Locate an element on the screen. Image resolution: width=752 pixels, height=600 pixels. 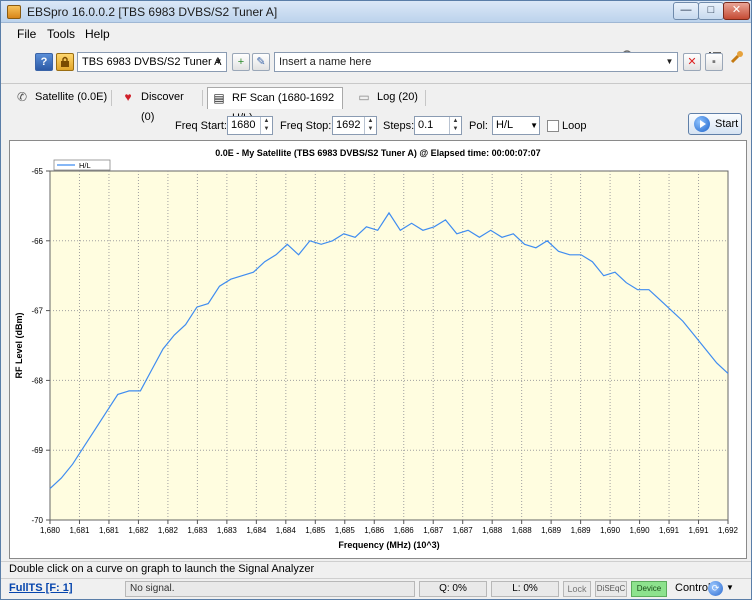
play-icon is located at coordinates (702, 124).